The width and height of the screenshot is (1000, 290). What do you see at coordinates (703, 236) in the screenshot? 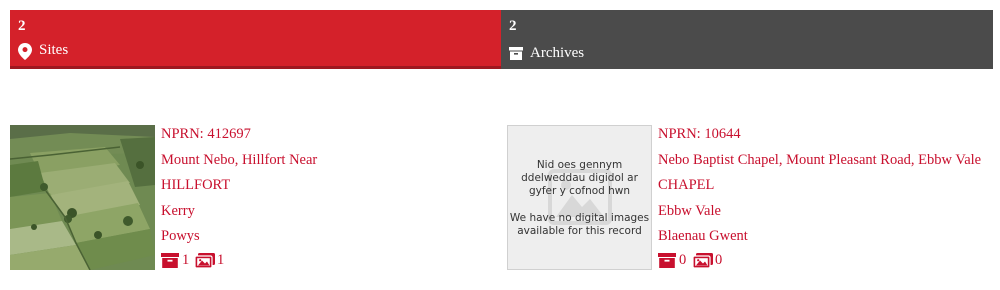
I see `county: Blaenau Gwent` at bounding box center [703, 236].